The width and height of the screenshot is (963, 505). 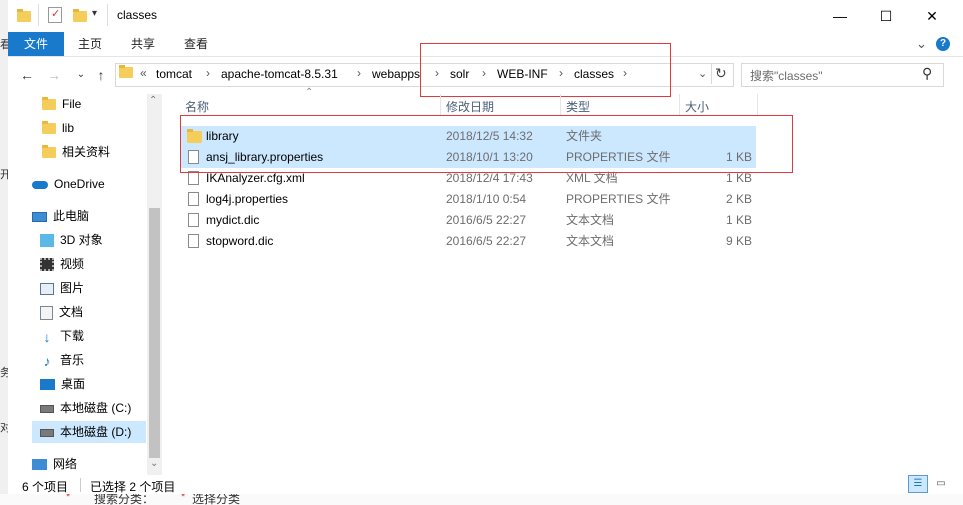 I want to click on sidebar-item-label: 网络, so click(x=65, y=464).